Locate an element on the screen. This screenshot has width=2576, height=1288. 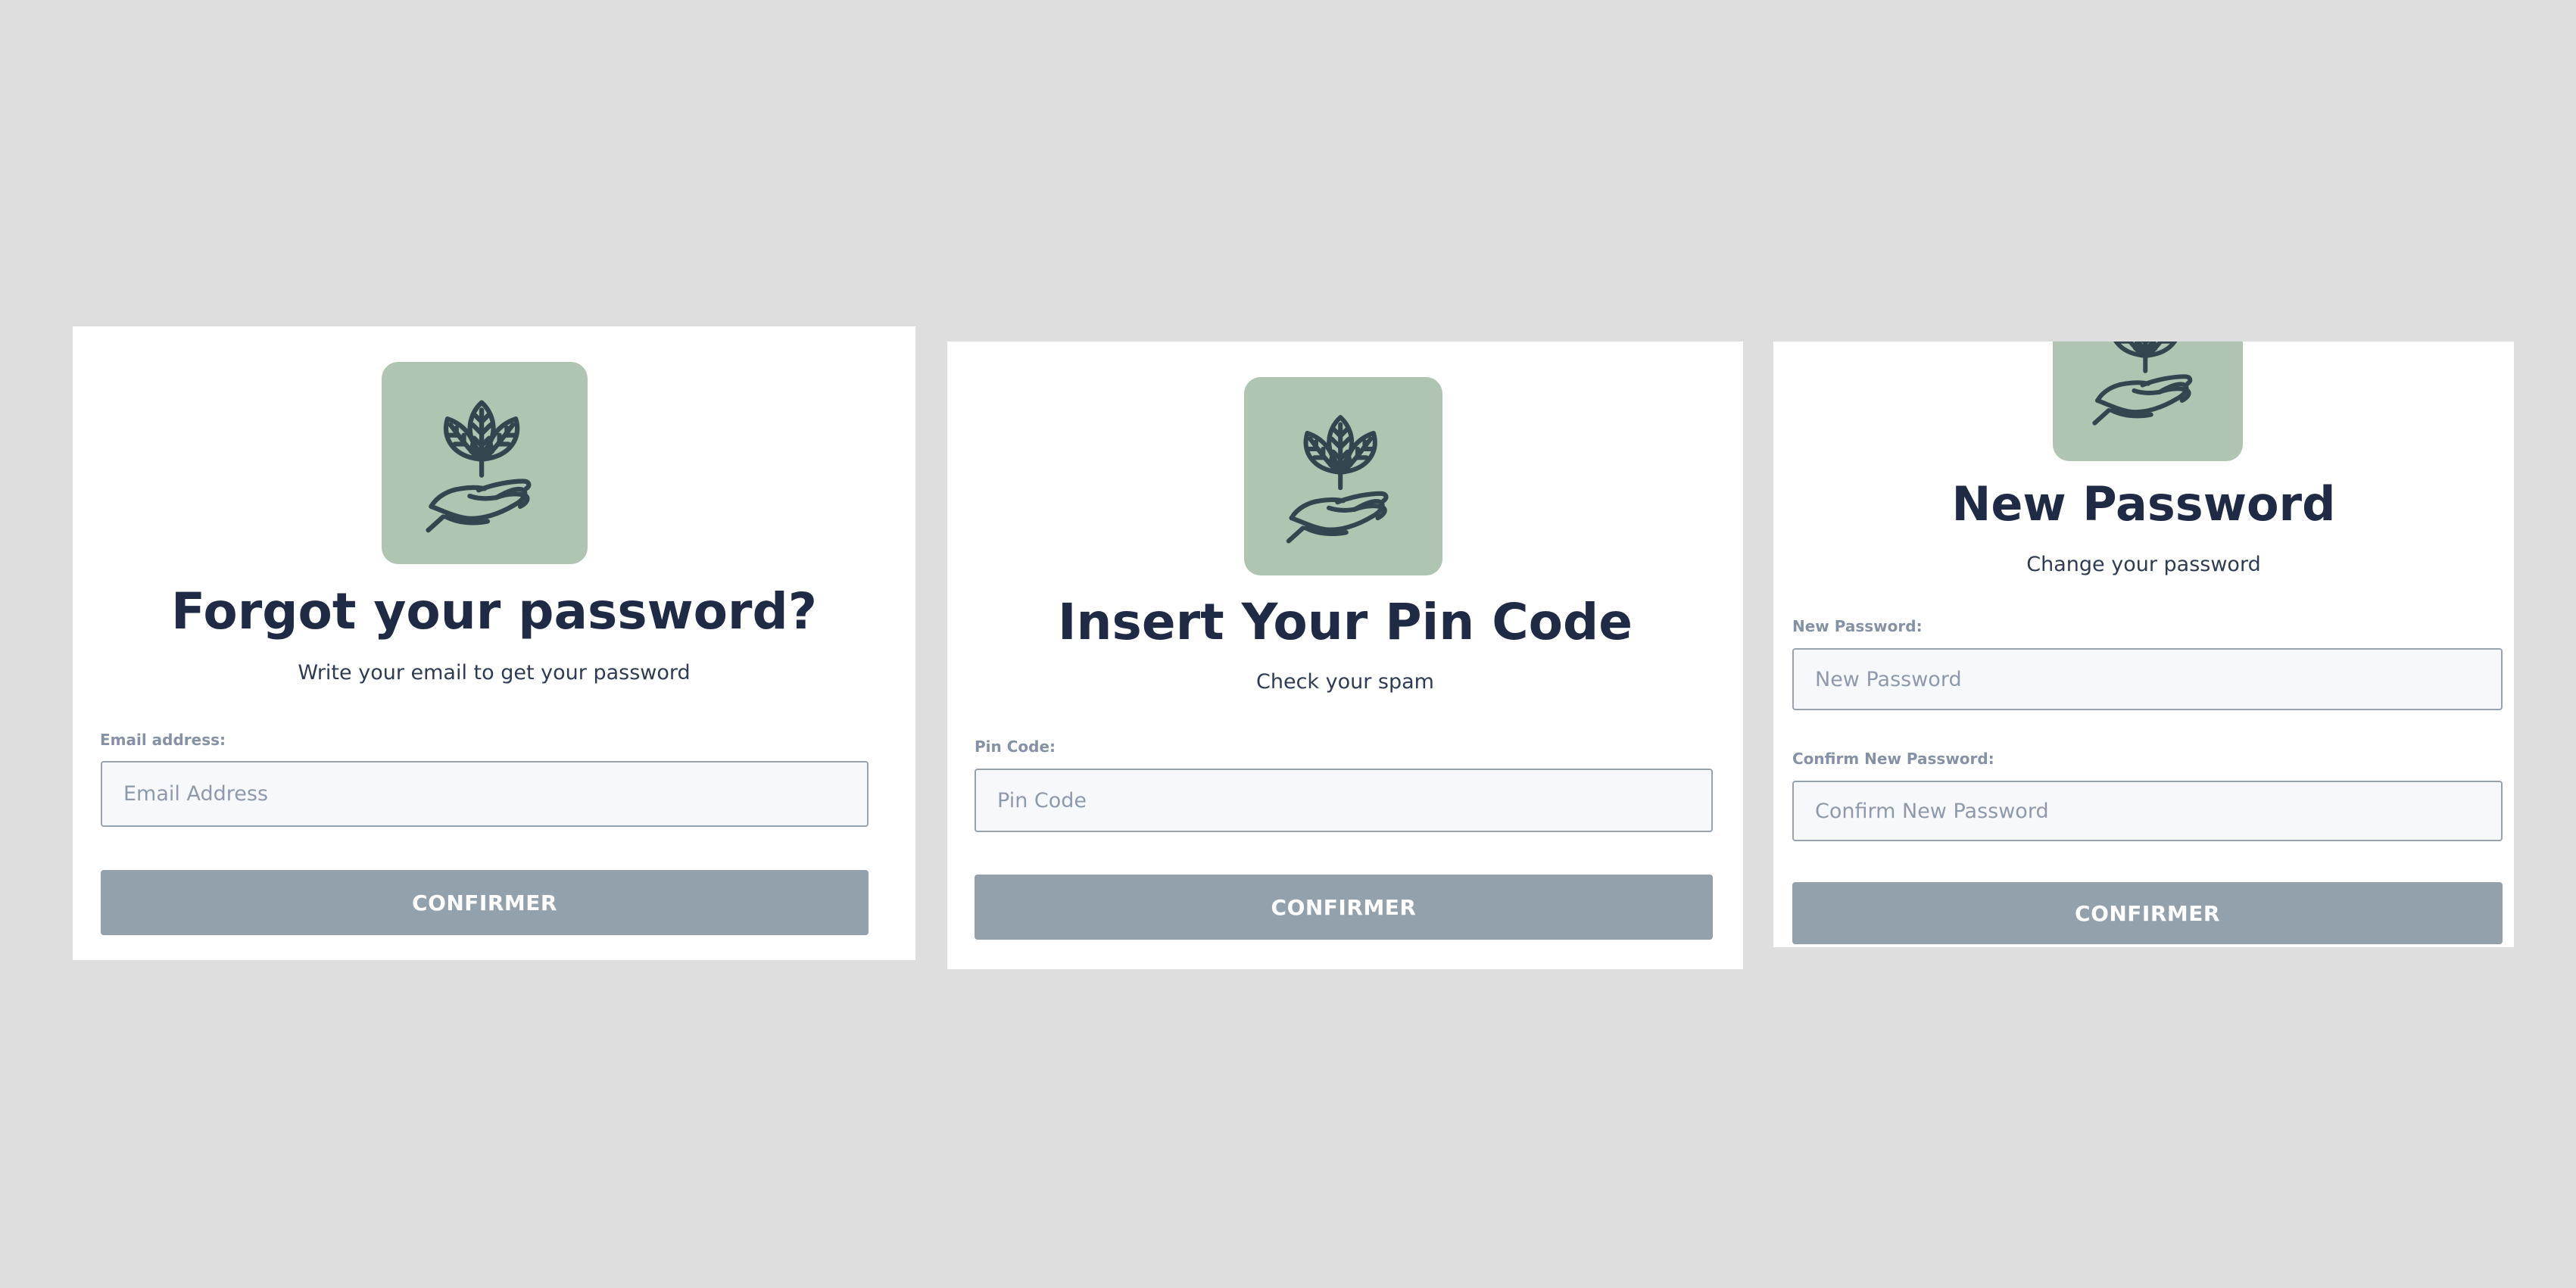
email-field is located at coordinates (485, 794).